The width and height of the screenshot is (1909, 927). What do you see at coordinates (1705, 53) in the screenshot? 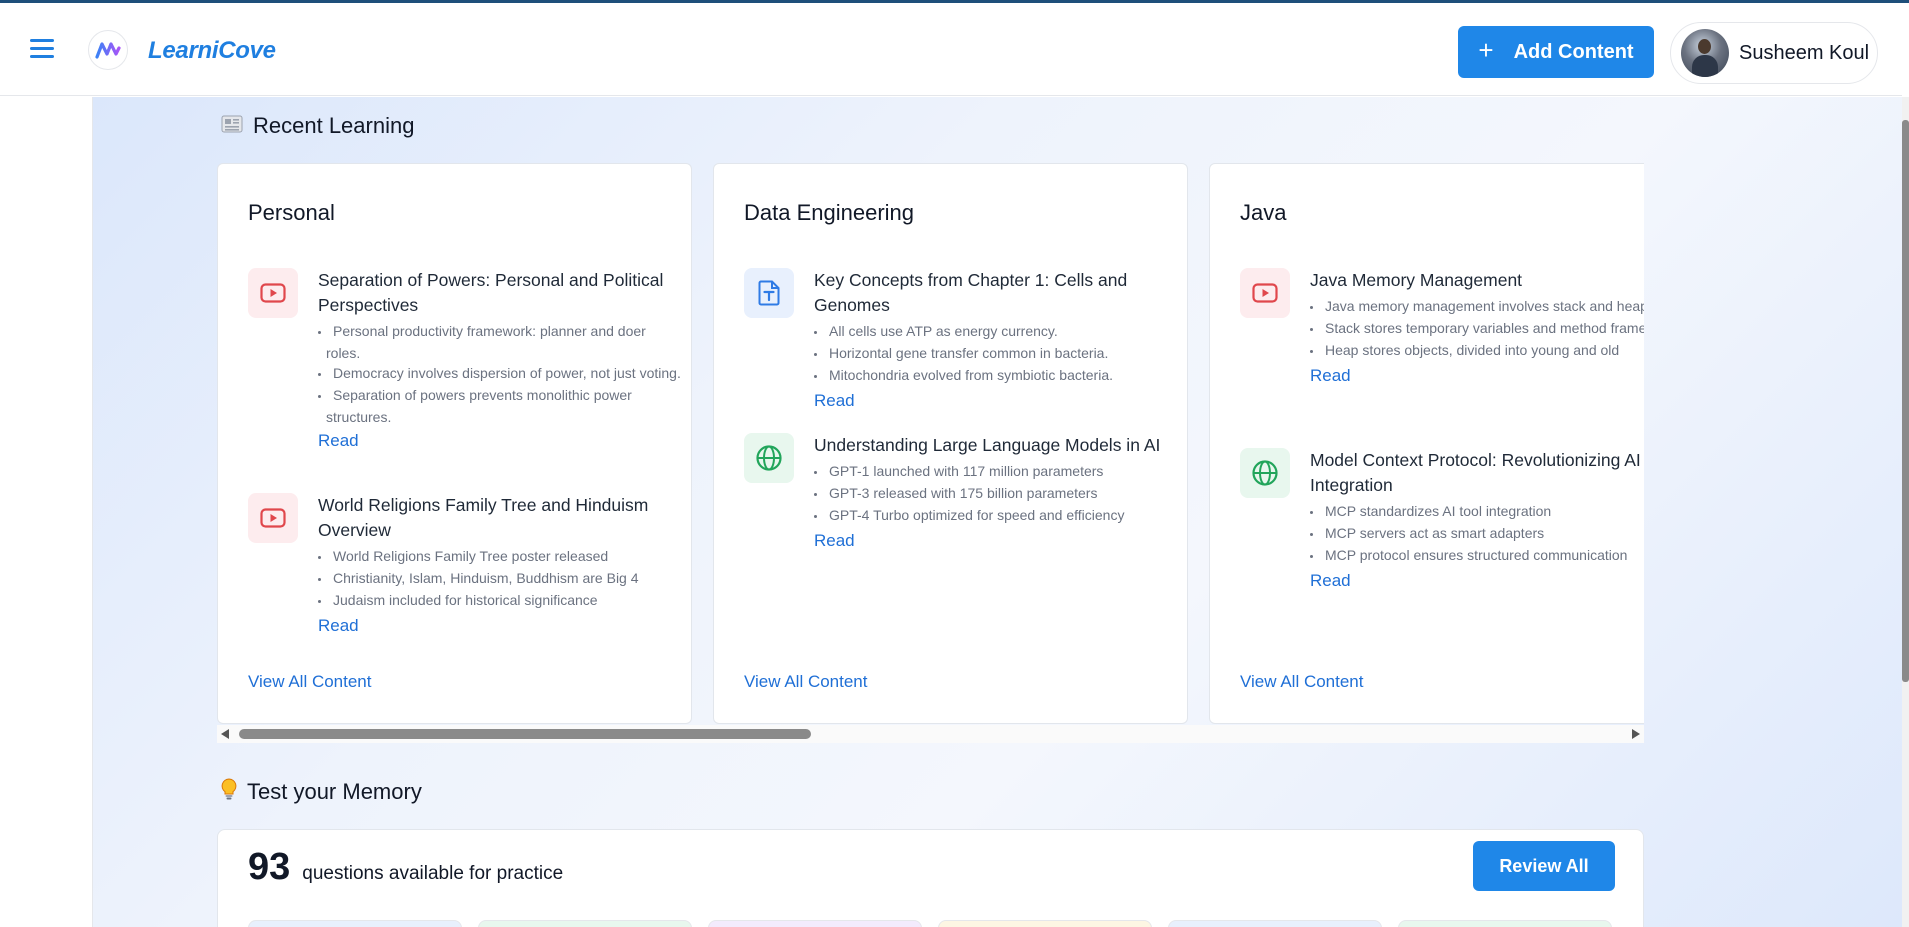
I see `avatar` at bounding box center [1705, 53].